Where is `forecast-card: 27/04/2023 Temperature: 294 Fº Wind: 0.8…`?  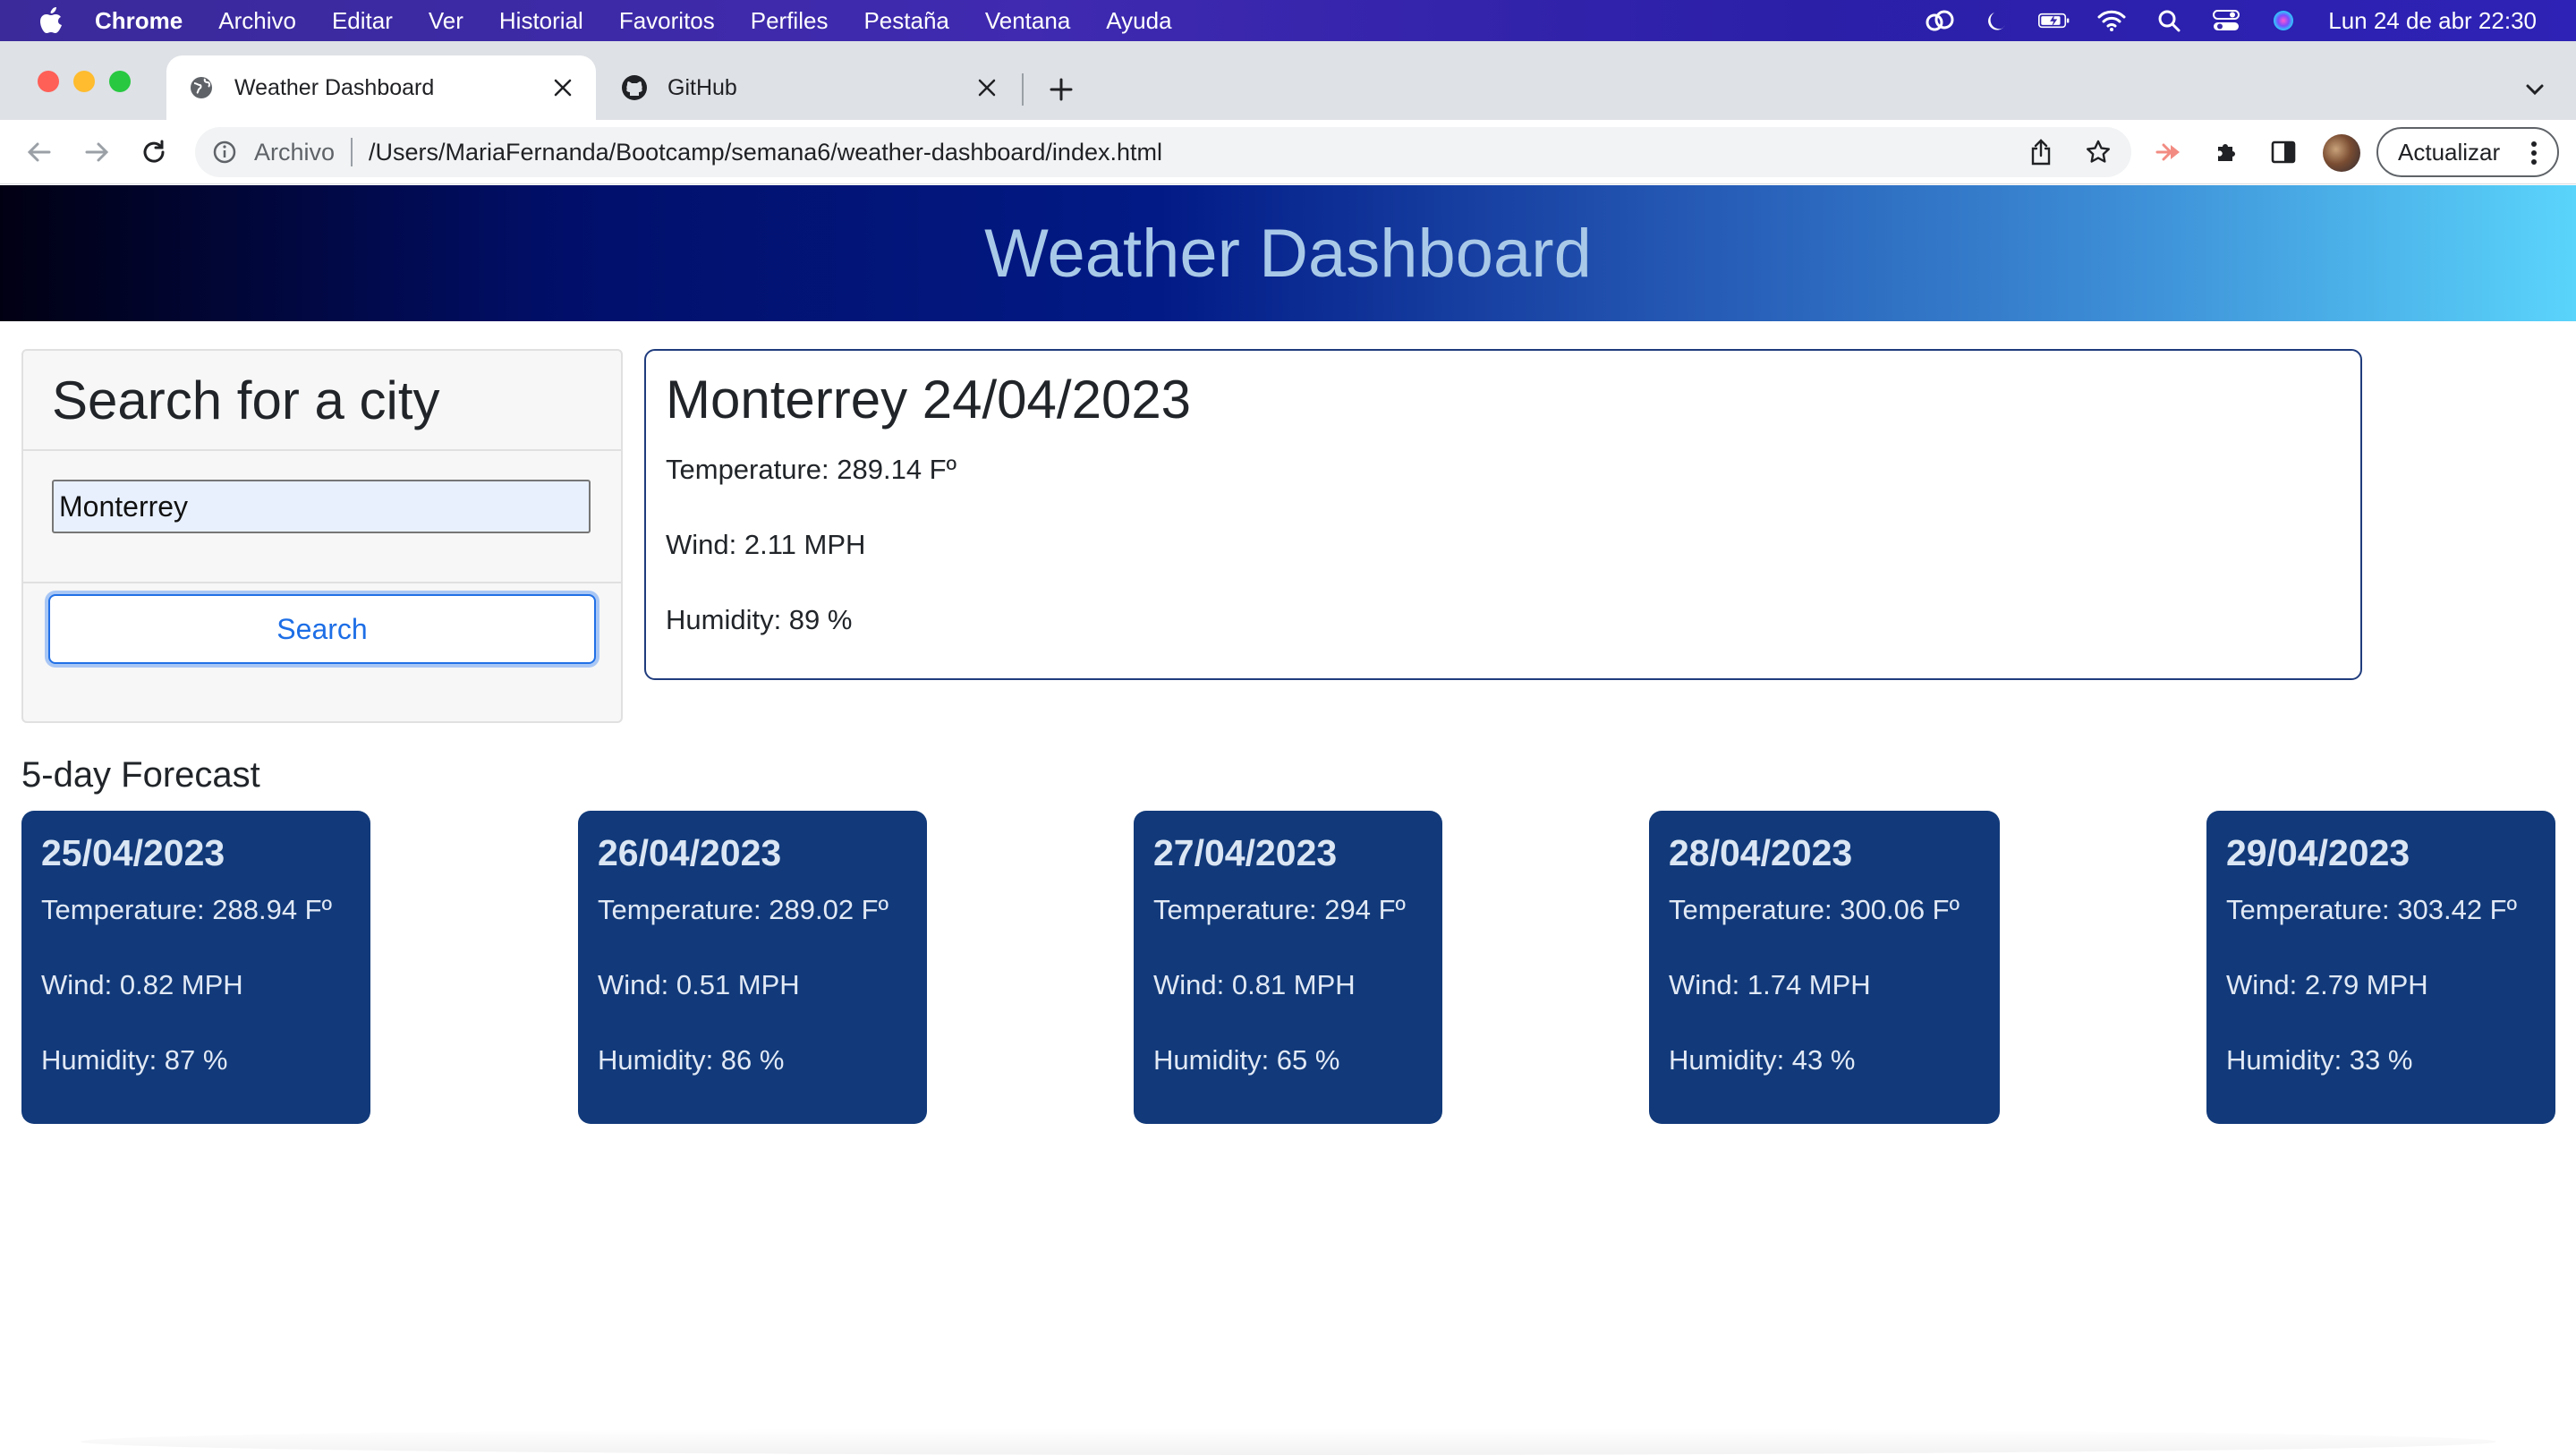
forecast-card: 27/04/2023 Temperature: 294 Fº Wind: 0.8… is located at coordinates (1288, 967).